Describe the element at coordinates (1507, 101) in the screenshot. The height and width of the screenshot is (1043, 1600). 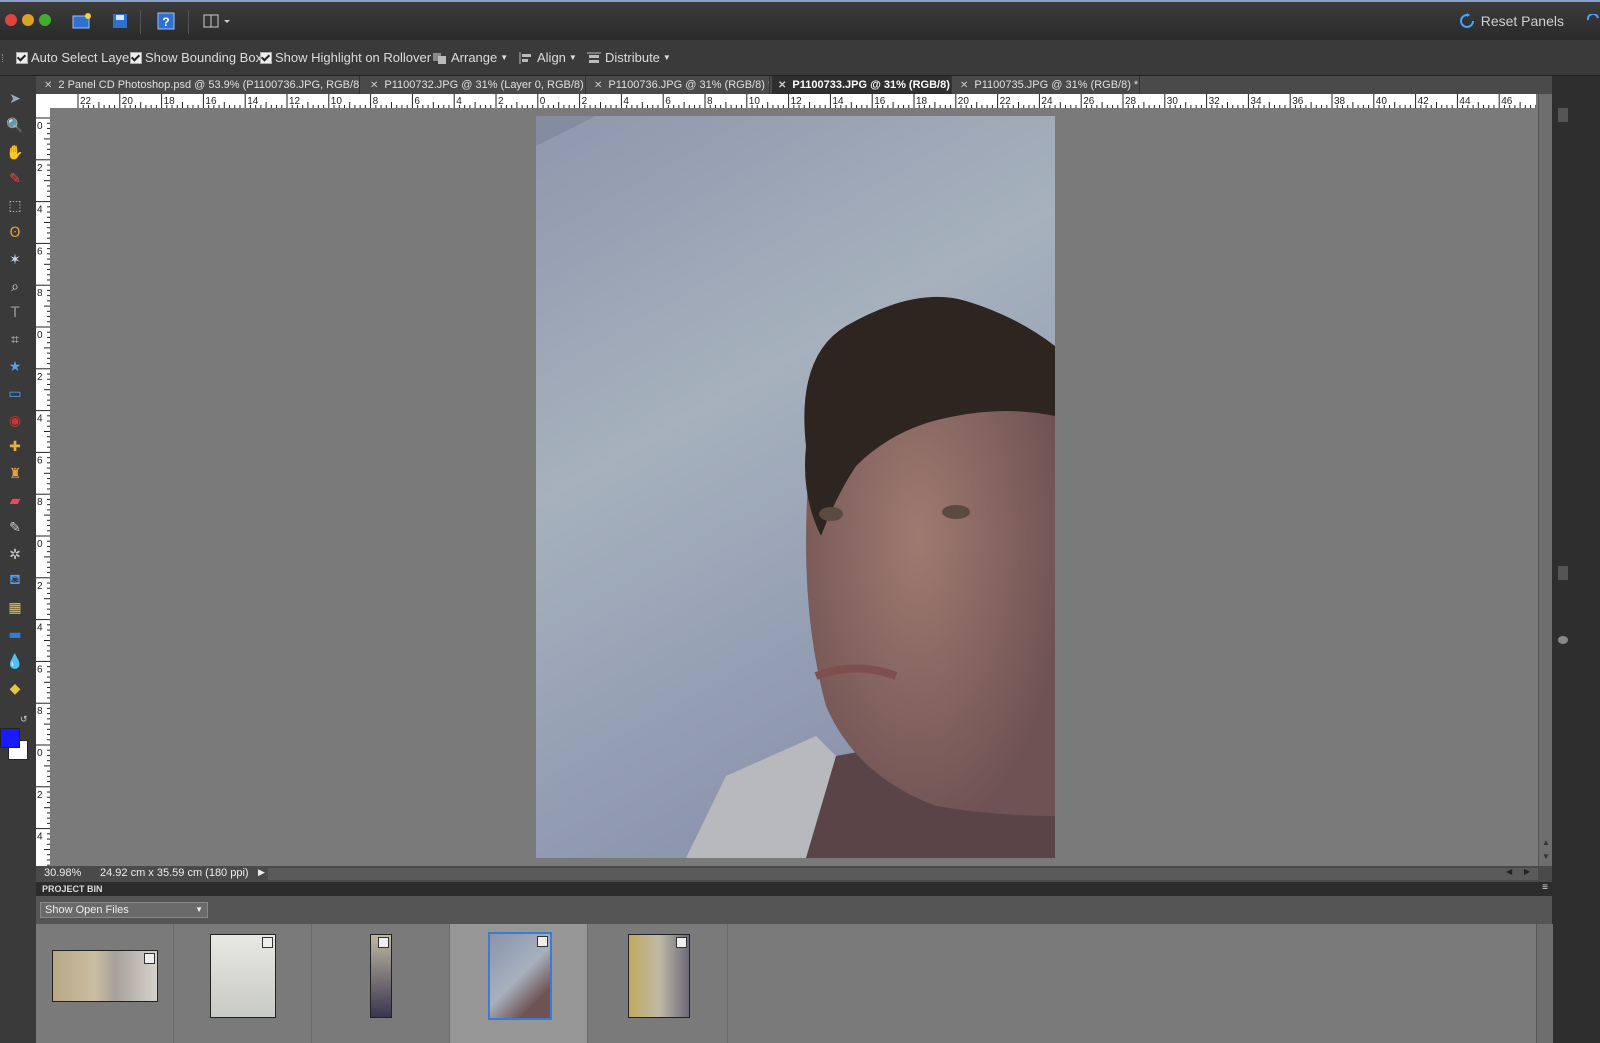
I see `ruler-tick-label: 46` at that location.